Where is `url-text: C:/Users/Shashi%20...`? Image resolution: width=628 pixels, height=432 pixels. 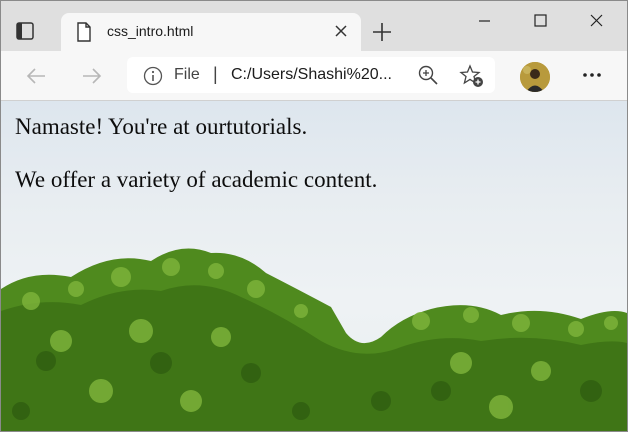
url-text: C:/Users/Shashi%20... is located at coordinates (311, 75).